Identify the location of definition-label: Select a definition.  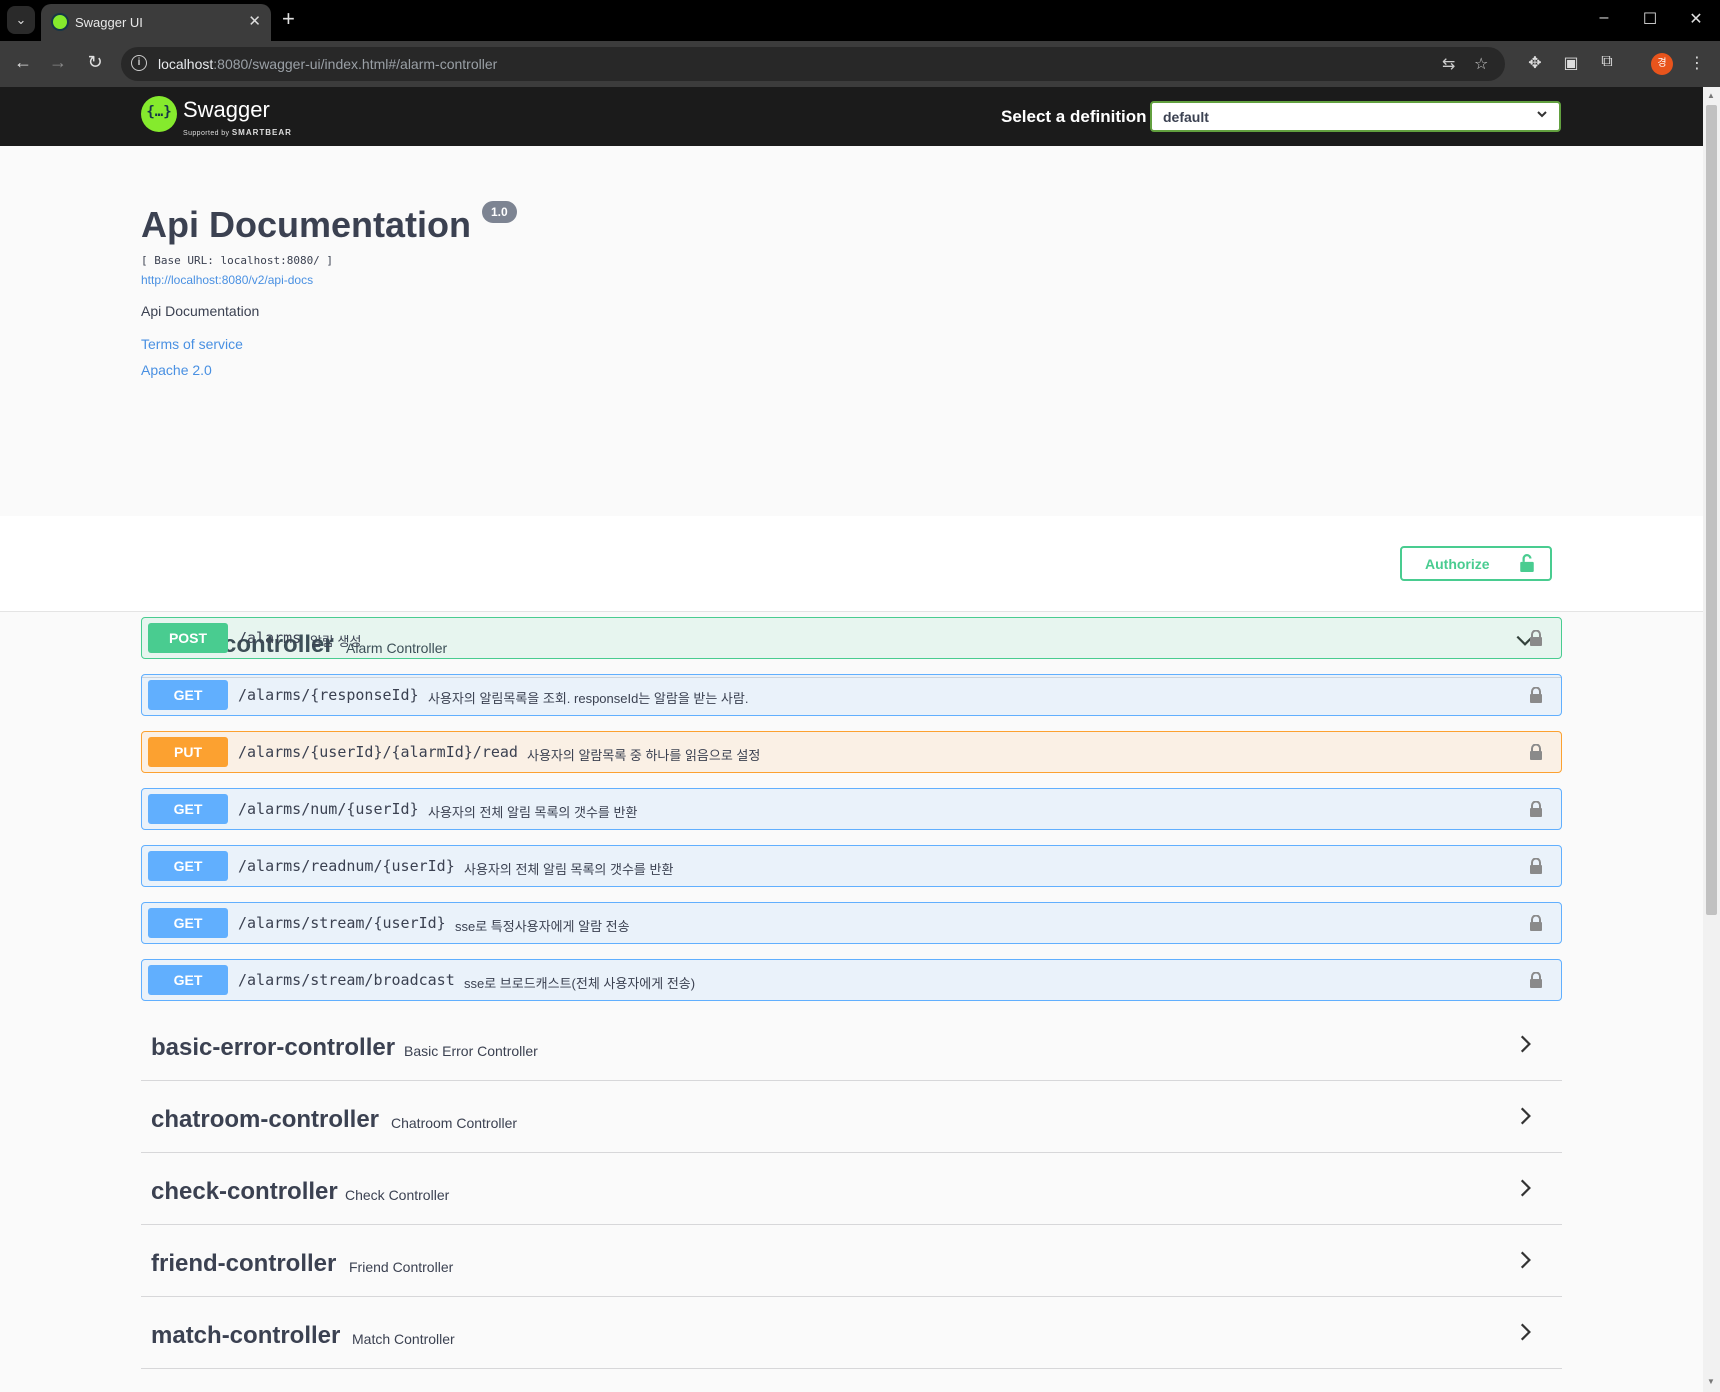
(1074, 116).